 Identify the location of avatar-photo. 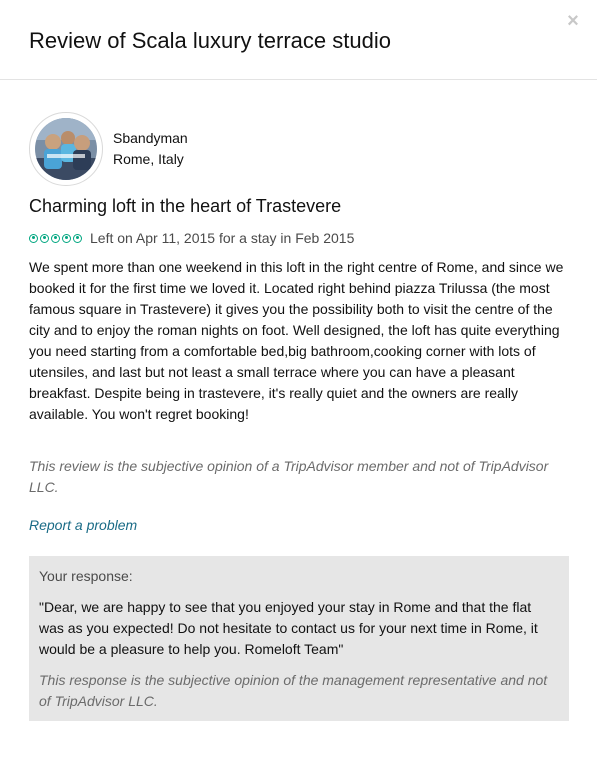
(66, 149).